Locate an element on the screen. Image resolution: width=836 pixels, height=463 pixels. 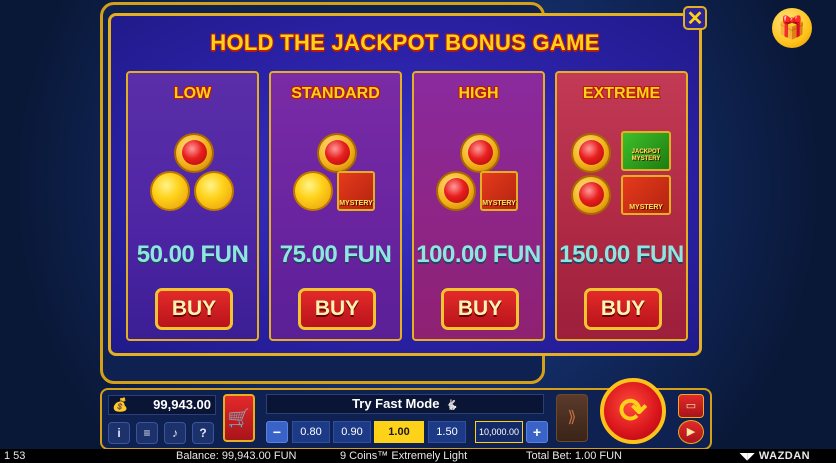
card-title: STANDARD is located at coordinates (335, 93).